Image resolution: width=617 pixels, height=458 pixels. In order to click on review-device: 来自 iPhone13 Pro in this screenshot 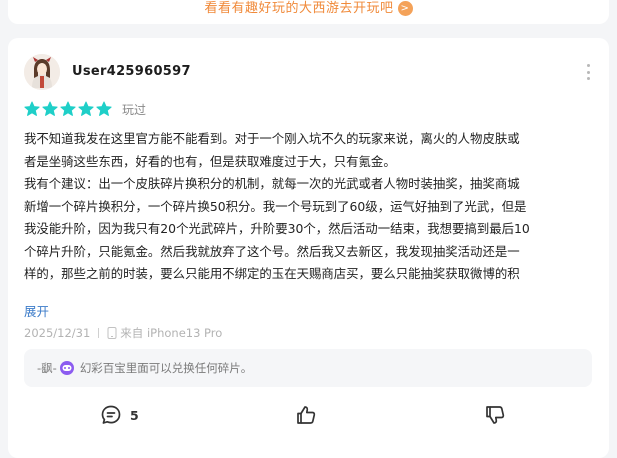, I will do `click(171, 333)`.